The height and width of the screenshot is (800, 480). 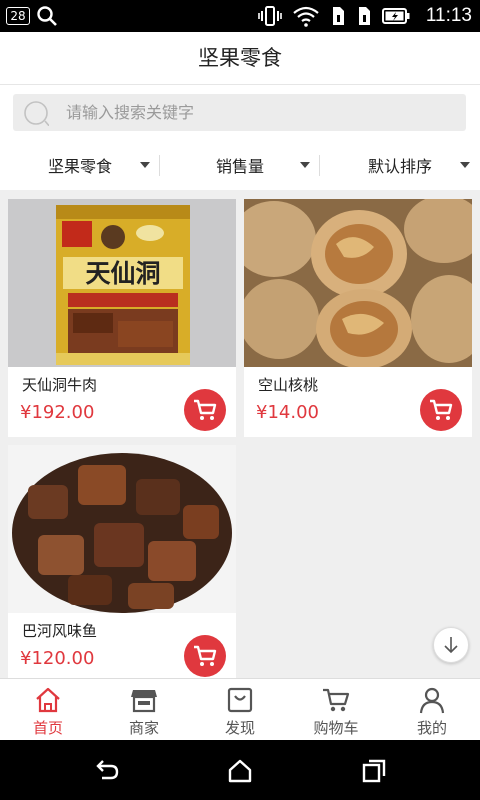 I want to click on product-card: 巴河风味鱼 ¥120.00, so click(x=122, y=564).